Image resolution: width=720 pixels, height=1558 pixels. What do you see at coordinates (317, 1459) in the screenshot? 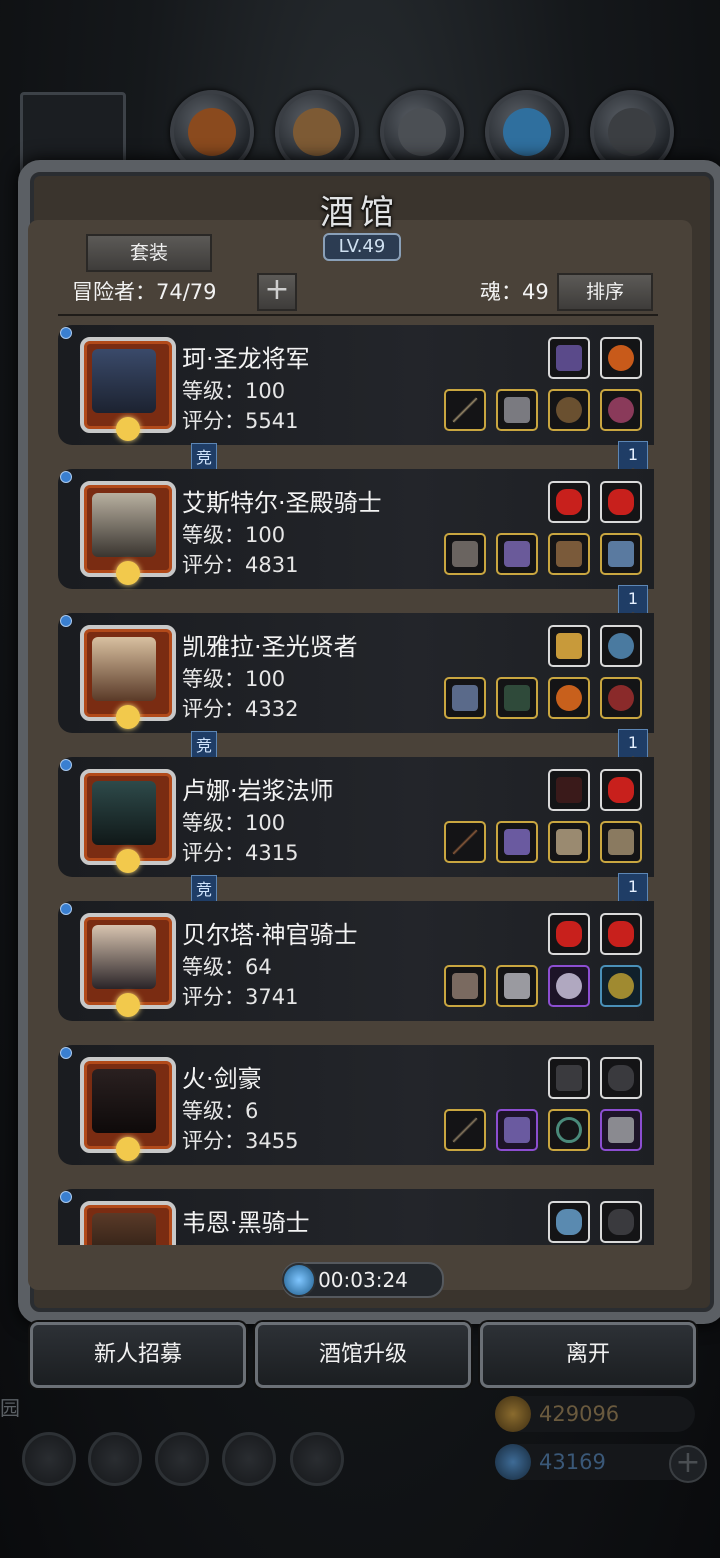
I see `shop-icon` at bounding box center [317, 1459].